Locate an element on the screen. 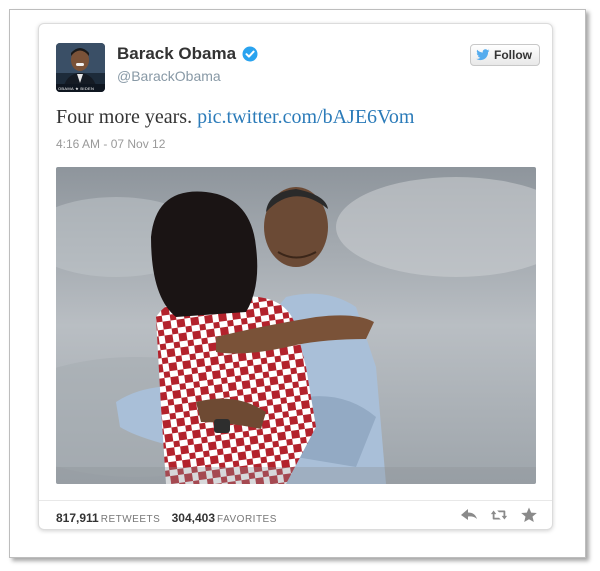 Image resolution: width=600 pixels, height=571 pixels. author-name-row: Barack Obama is located at coordinates (187, 54).